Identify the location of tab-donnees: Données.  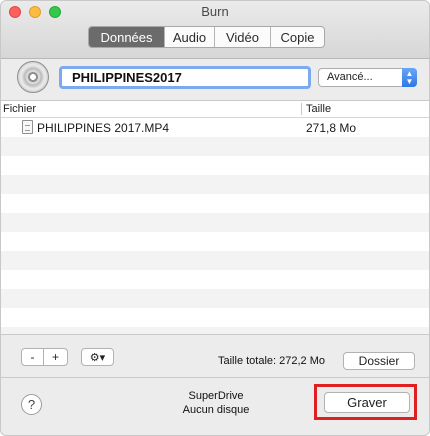
(126, 37).